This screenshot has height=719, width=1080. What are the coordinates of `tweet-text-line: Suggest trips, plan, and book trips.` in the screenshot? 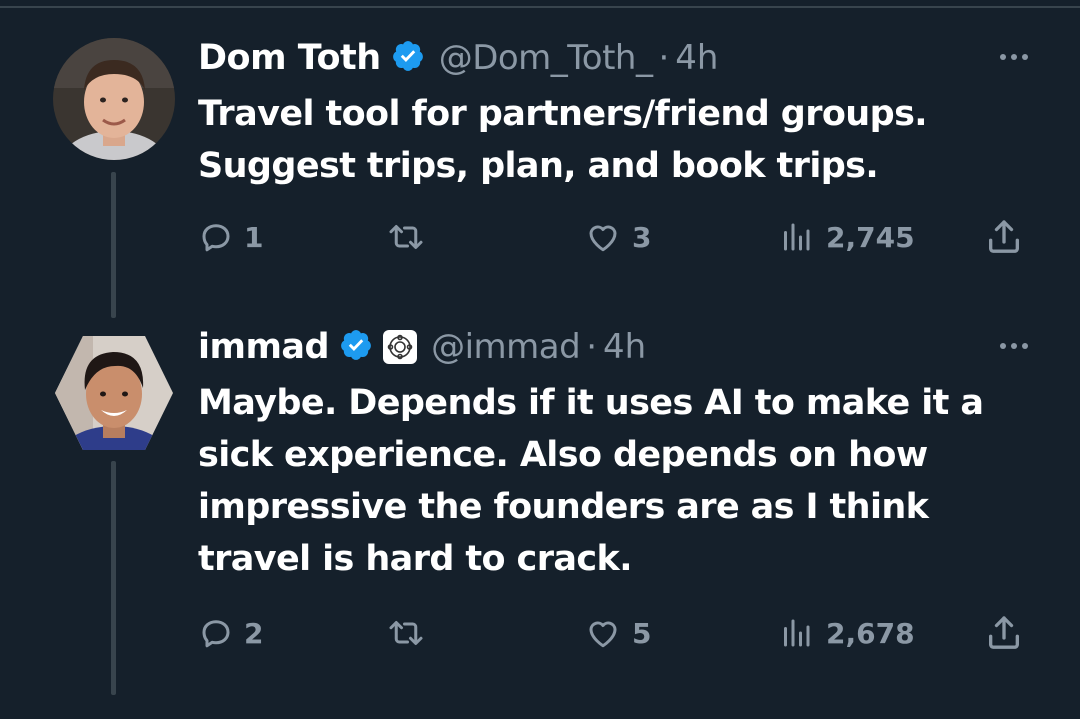 It's located at (538, 166).